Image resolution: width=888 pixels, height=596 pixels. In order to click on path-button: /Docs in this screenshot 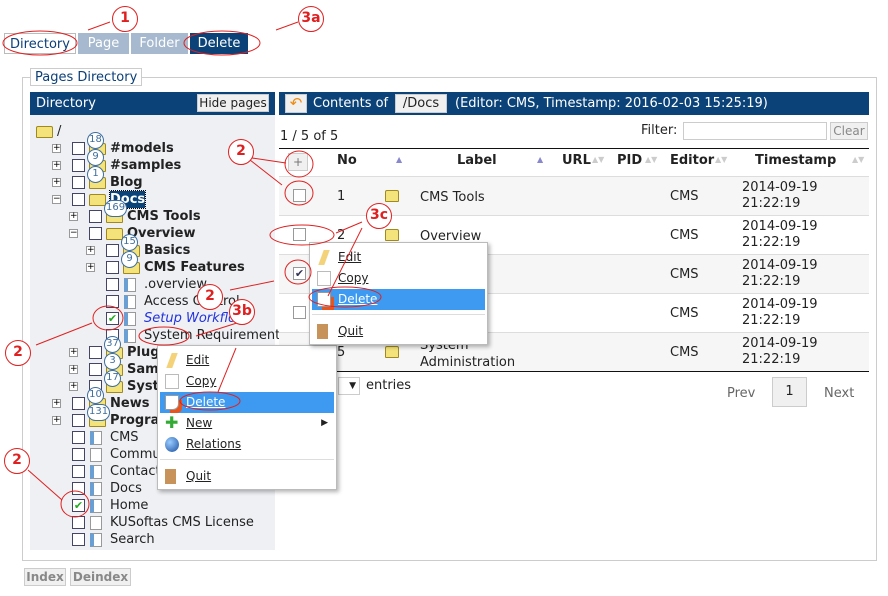, I will do `click(421, 103)`.